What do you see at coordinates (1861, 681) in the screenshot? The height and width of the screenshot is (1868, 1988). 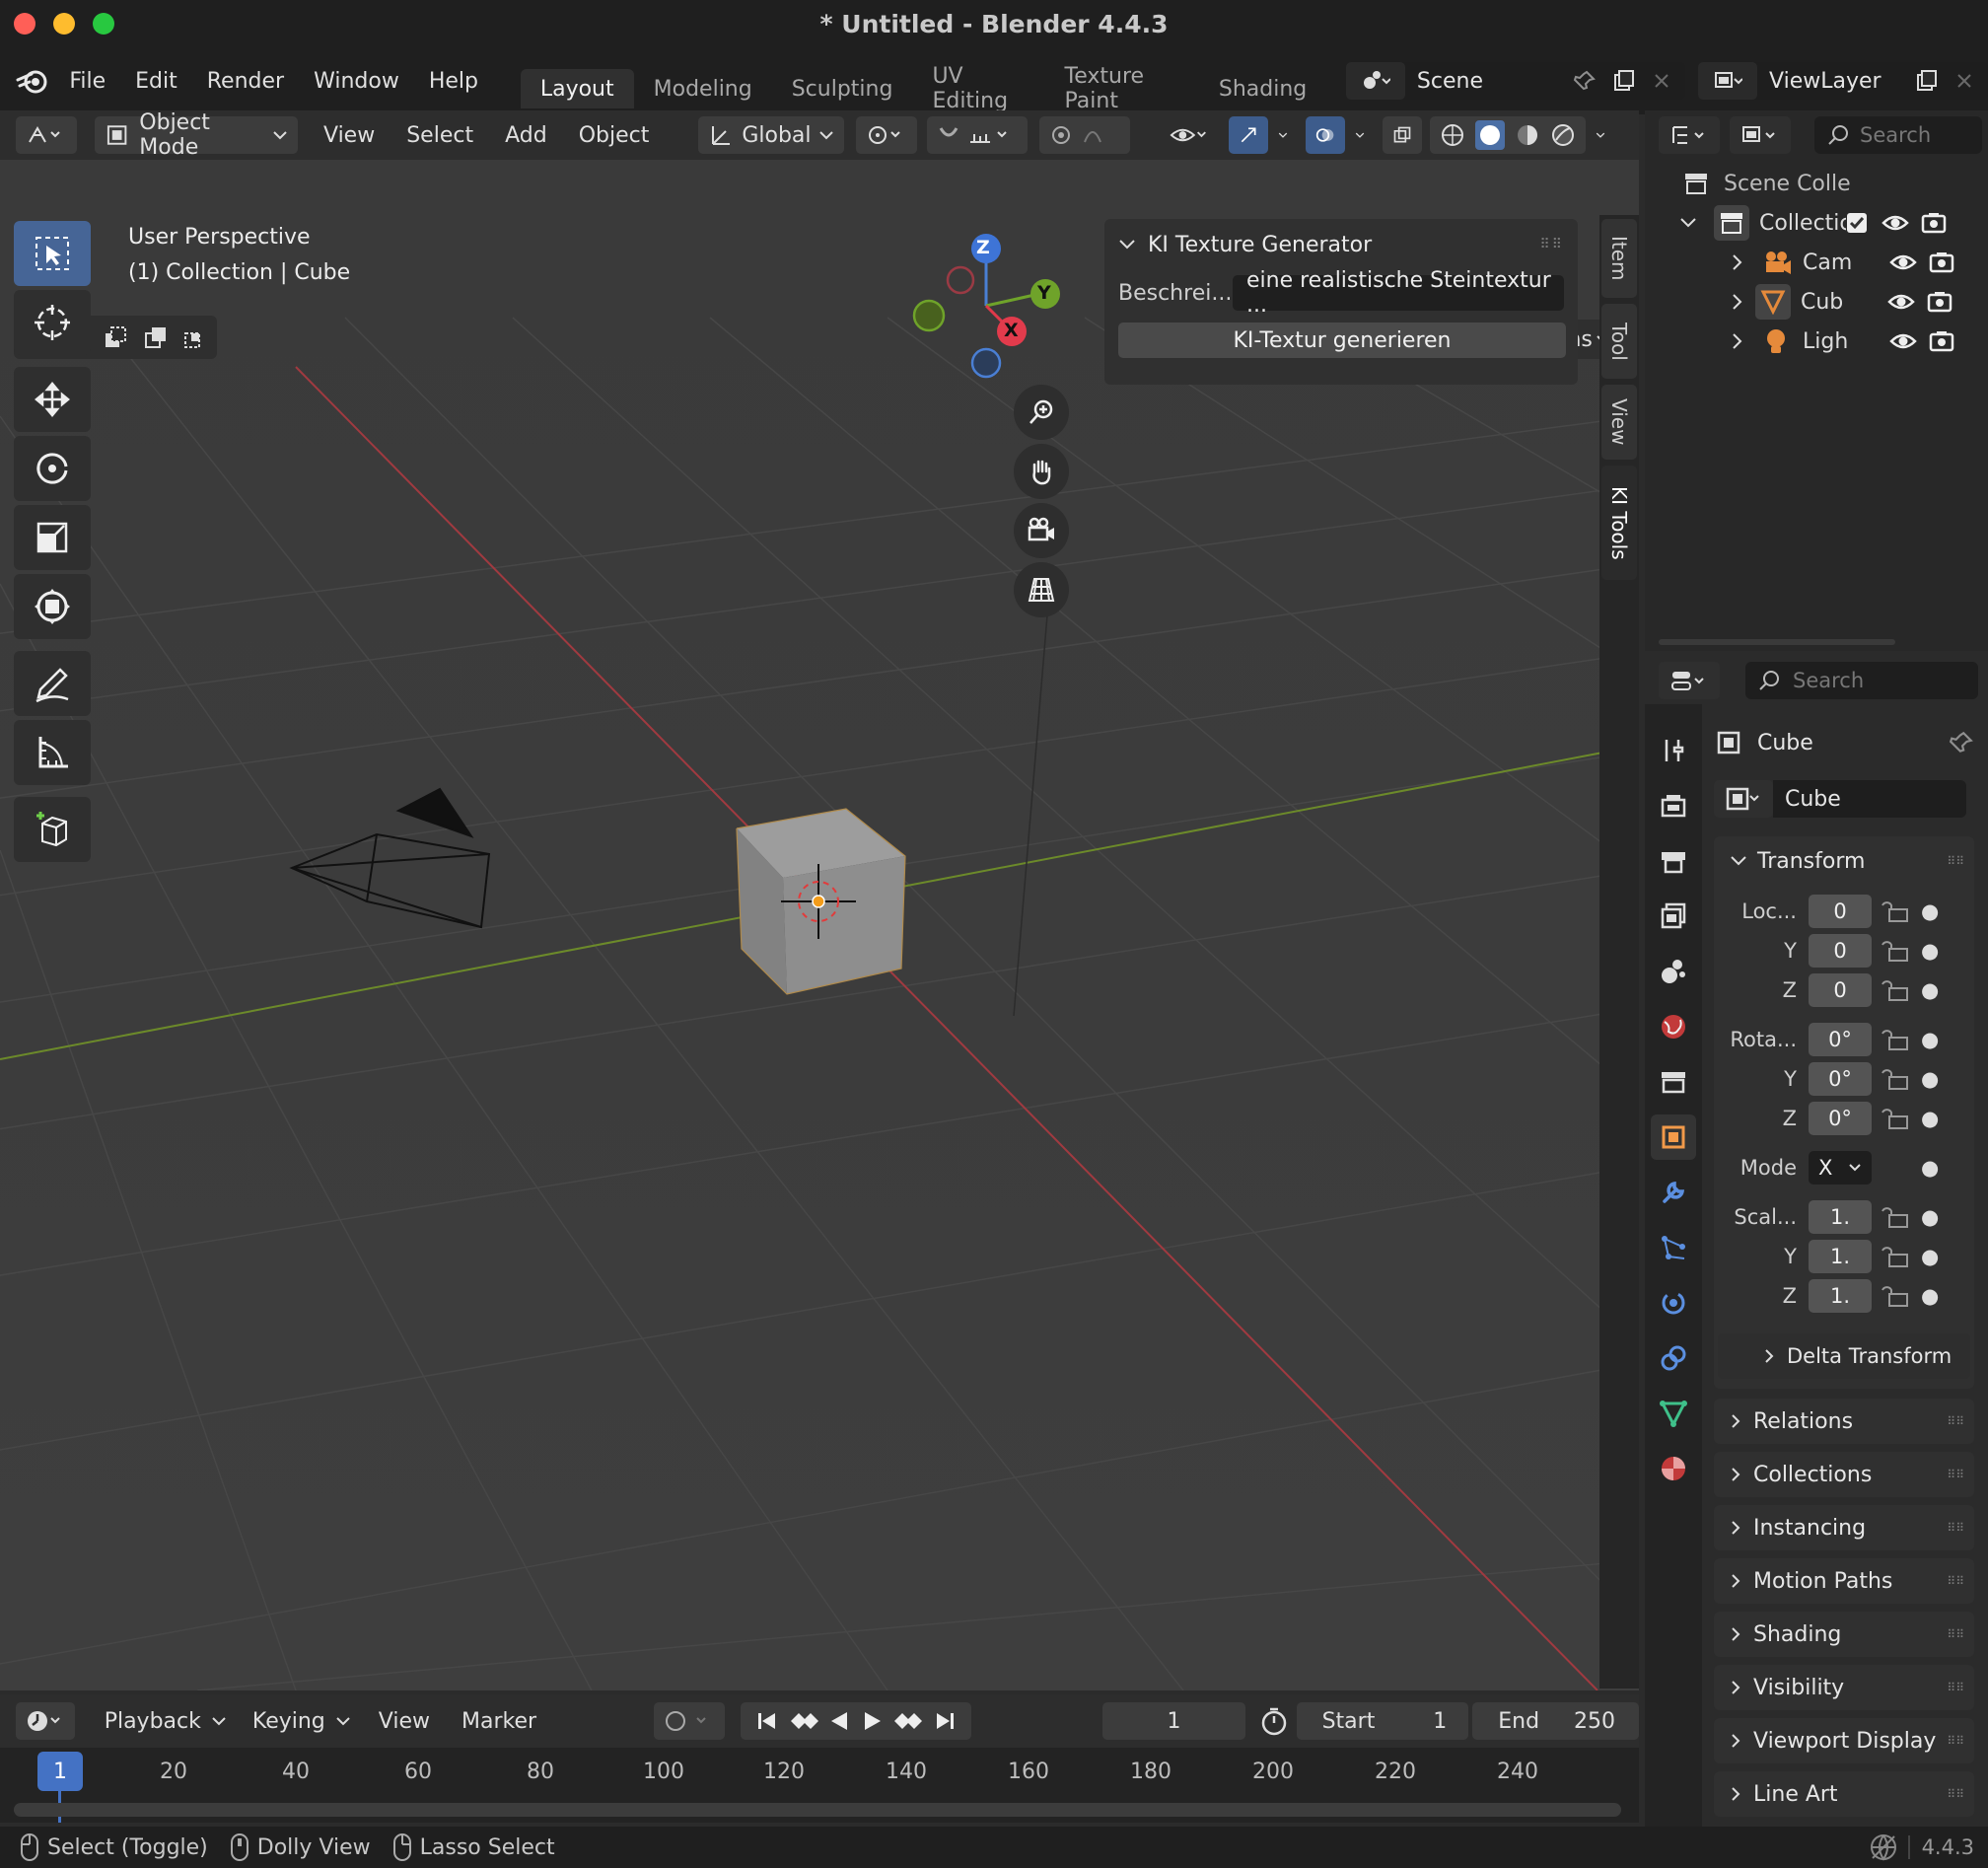 I see `properties-search-field: Search` at bounding box center [1861, 681].